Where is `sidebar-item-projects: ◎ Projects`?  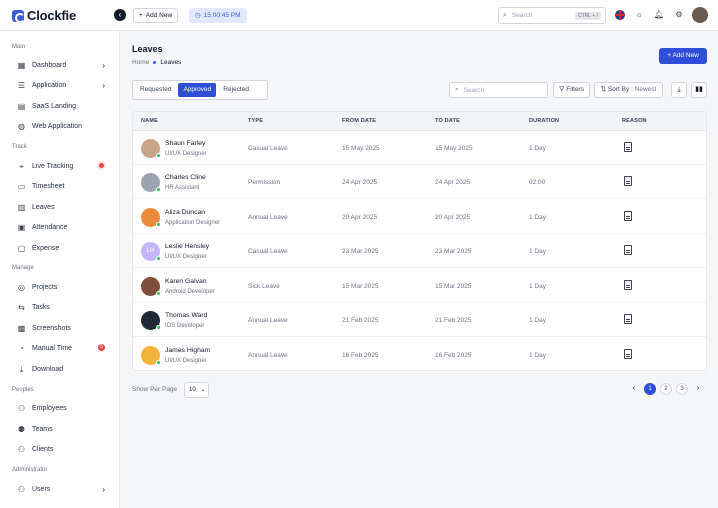
sidebar-item-projects: ◎ Projects is located at coordinates (62, 287).